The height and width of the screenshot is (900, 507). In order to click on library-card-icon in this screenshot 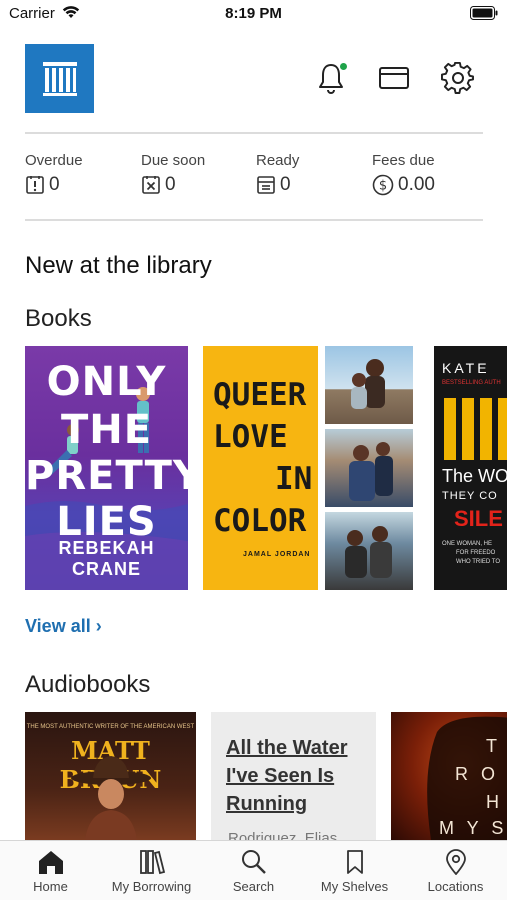, I will do `click(394, 78)`.